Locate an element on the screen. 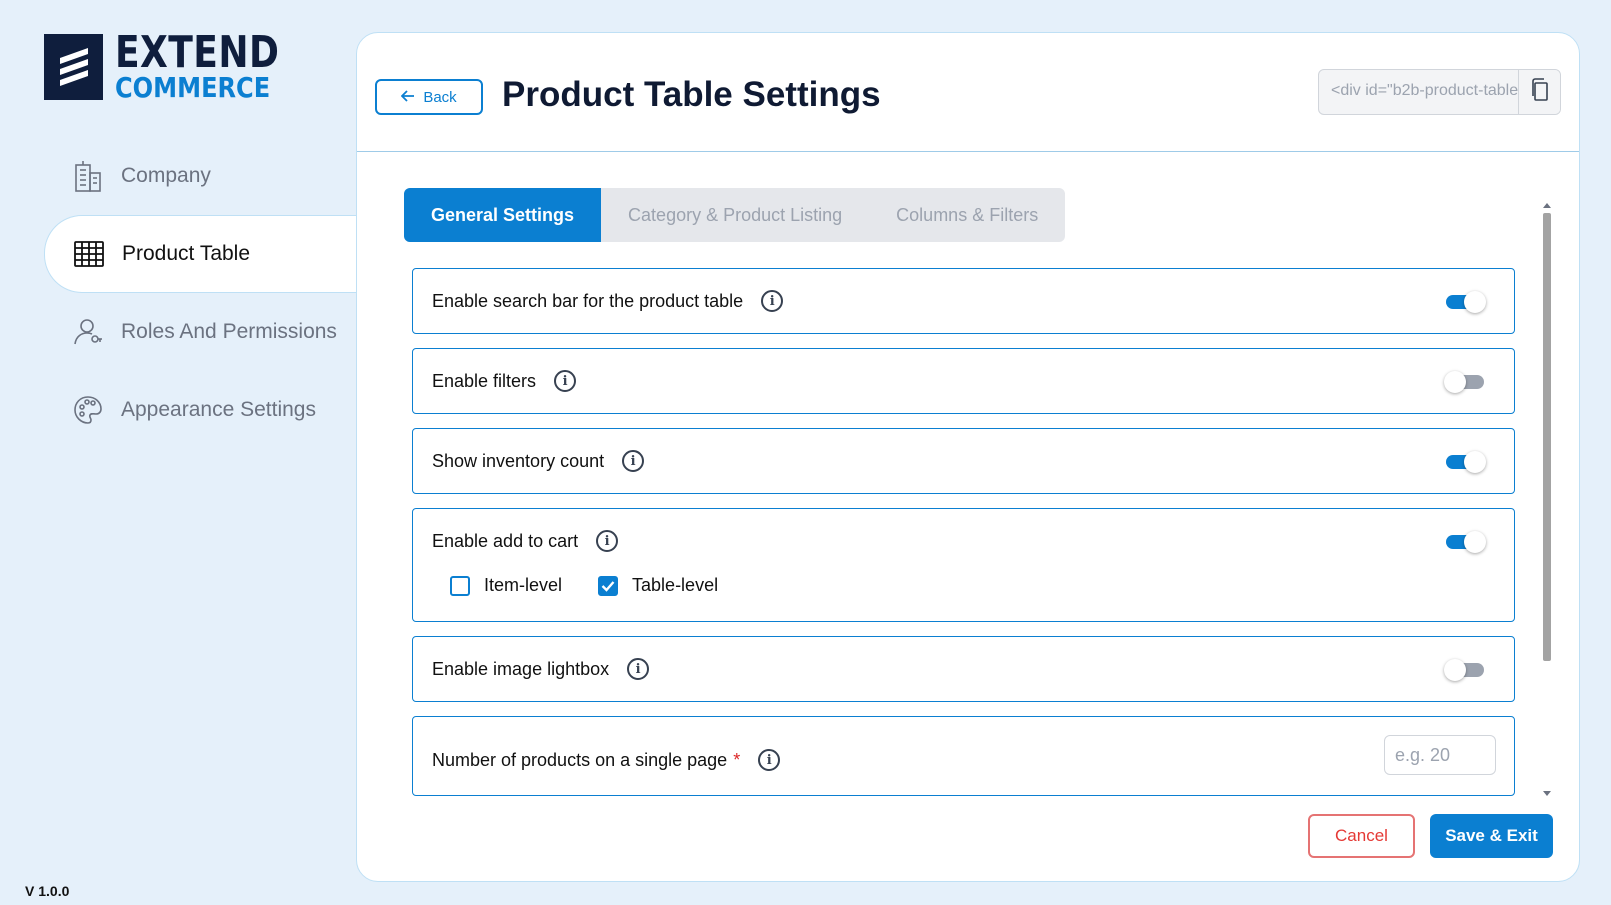 Image resolution: width=1611 pixels, height=905 pixels. back-button: Back is located at coordinates (429, 97).